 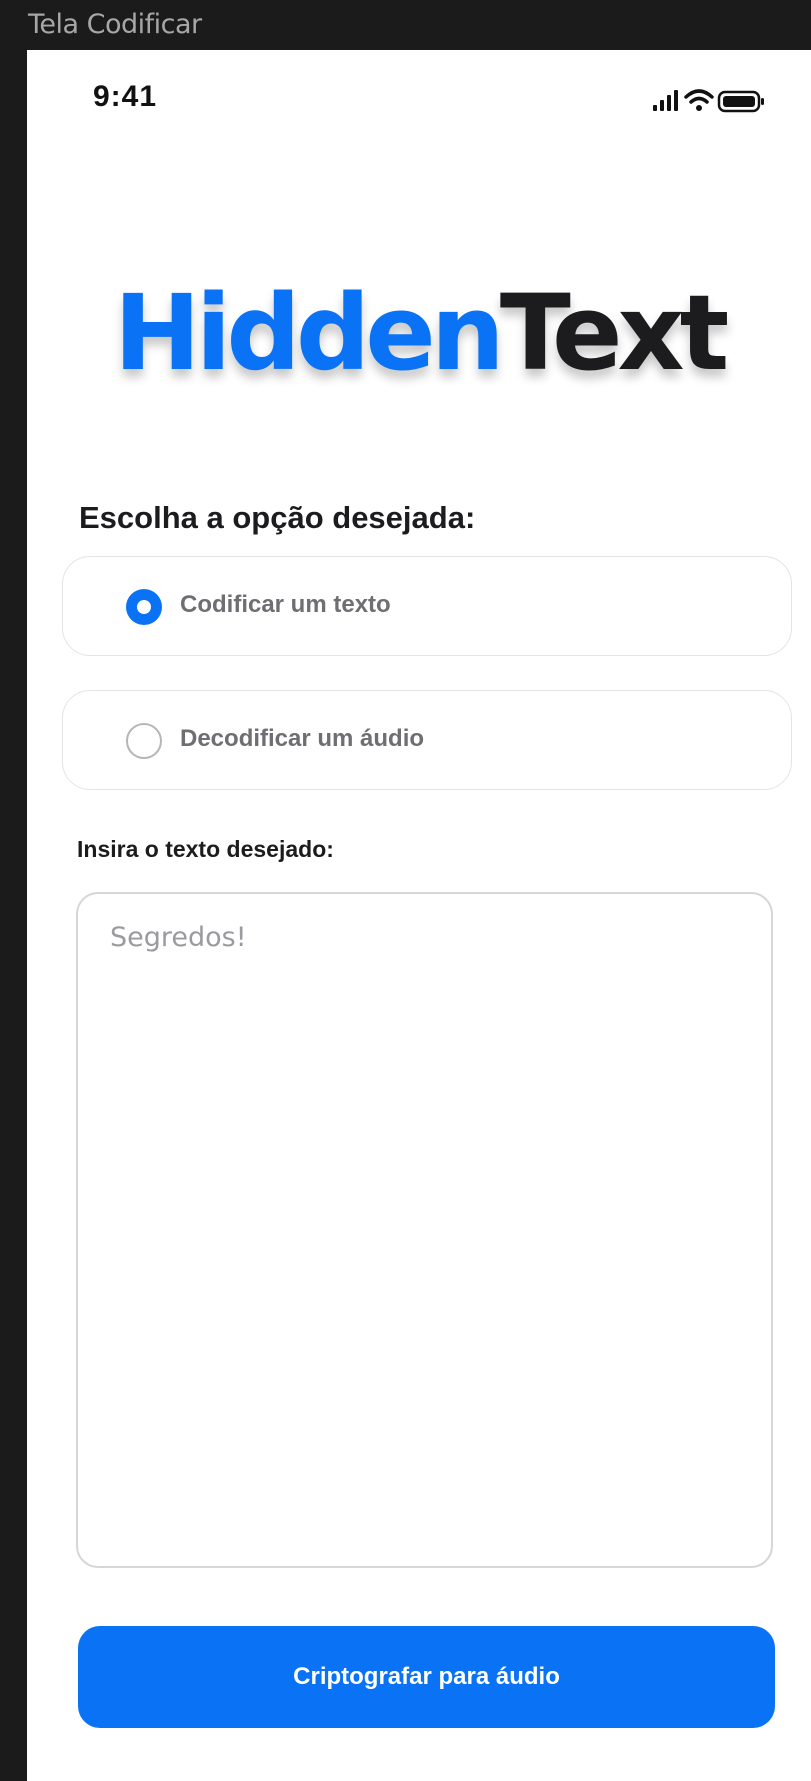 What do you see at coordinates (614, 333) in the screenshot?
I see `logo-text: Text` at bounding box center [614, 333].